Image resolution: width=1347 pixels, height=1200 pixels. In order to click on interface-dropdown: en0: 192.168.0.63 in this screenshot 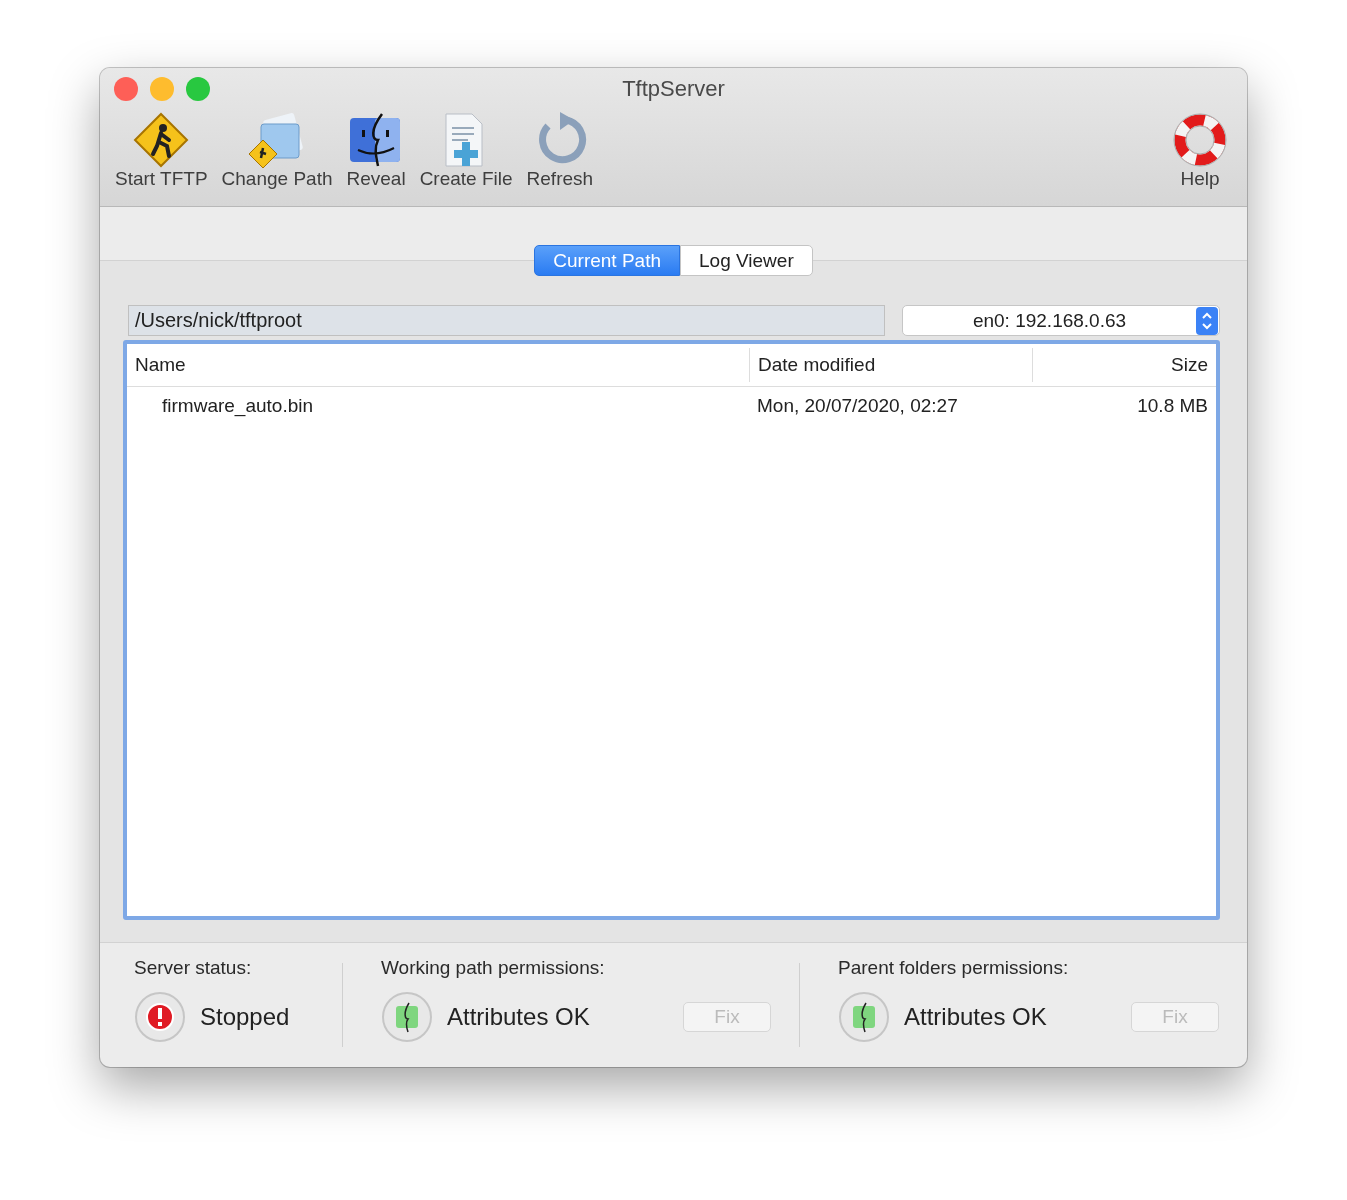, I will do `click(1061, 320)`.